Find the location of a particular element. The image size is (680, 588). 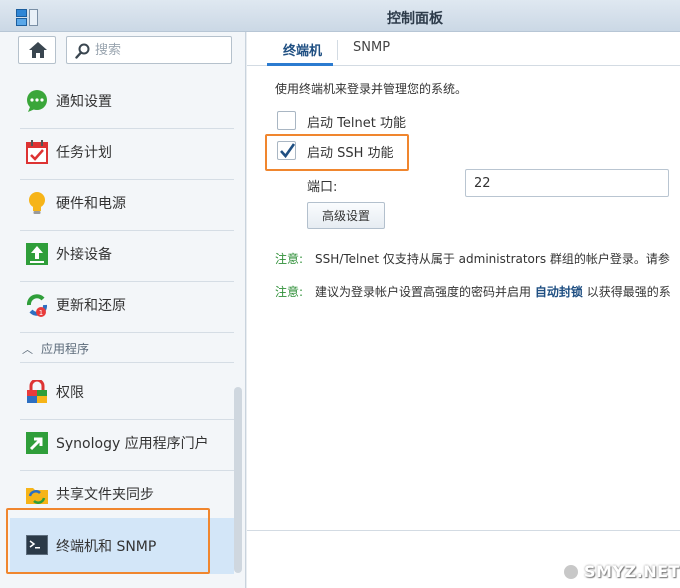

home-icon is located at coordinates (38, 50).